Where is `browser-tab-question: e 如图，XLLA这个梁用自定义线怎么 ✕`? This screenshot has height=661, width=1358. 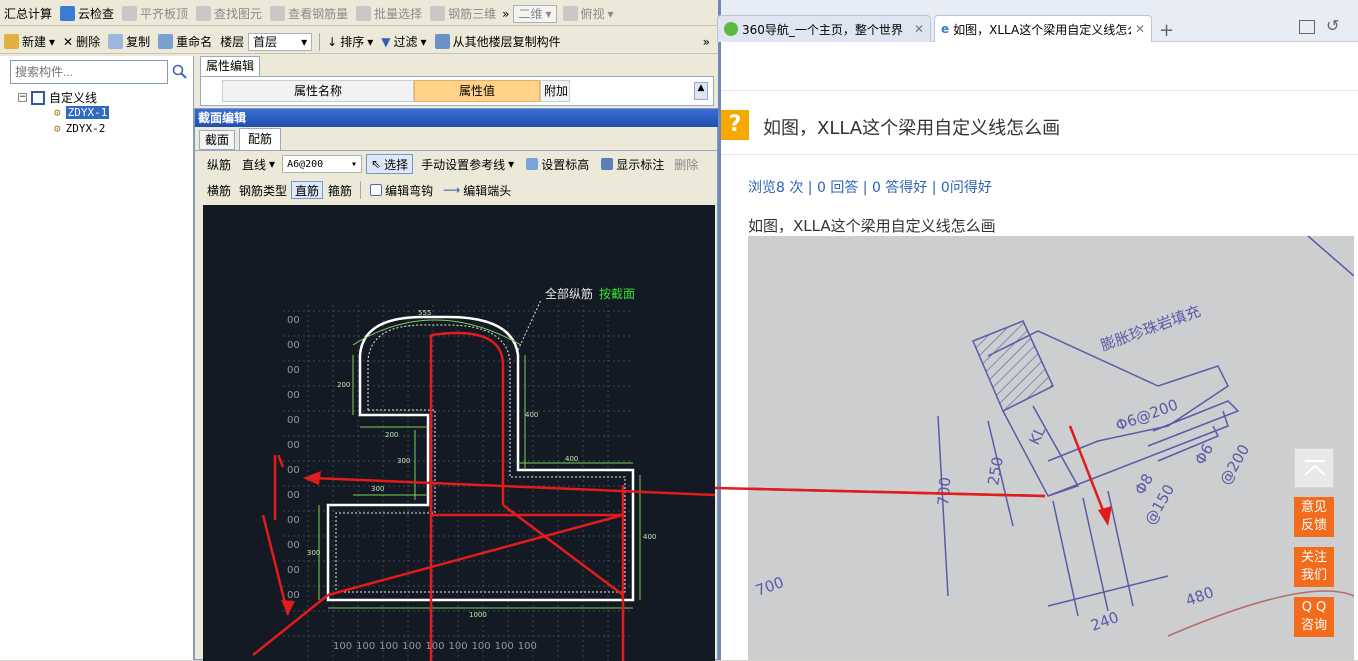 browser-tab-question: e 如图，XLLA这个梁用自定义线怎么 ✕ is located at coordinates (1043, 28).